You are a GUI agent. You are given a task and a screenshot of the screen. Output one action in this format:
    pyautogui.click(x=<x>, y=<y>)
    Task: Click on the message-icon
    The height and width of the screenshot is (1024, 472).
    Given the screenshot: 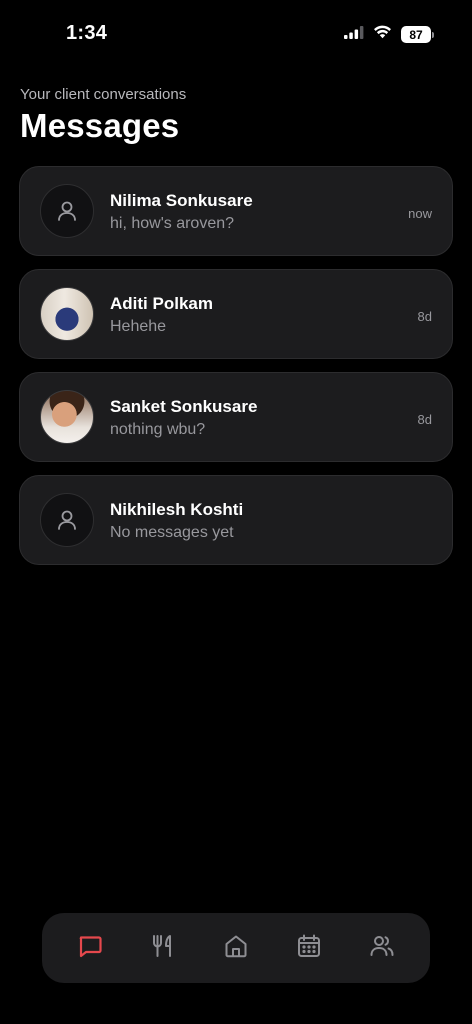 What is the action you would take?
    pyautogui.click(x=90, y=948)
    